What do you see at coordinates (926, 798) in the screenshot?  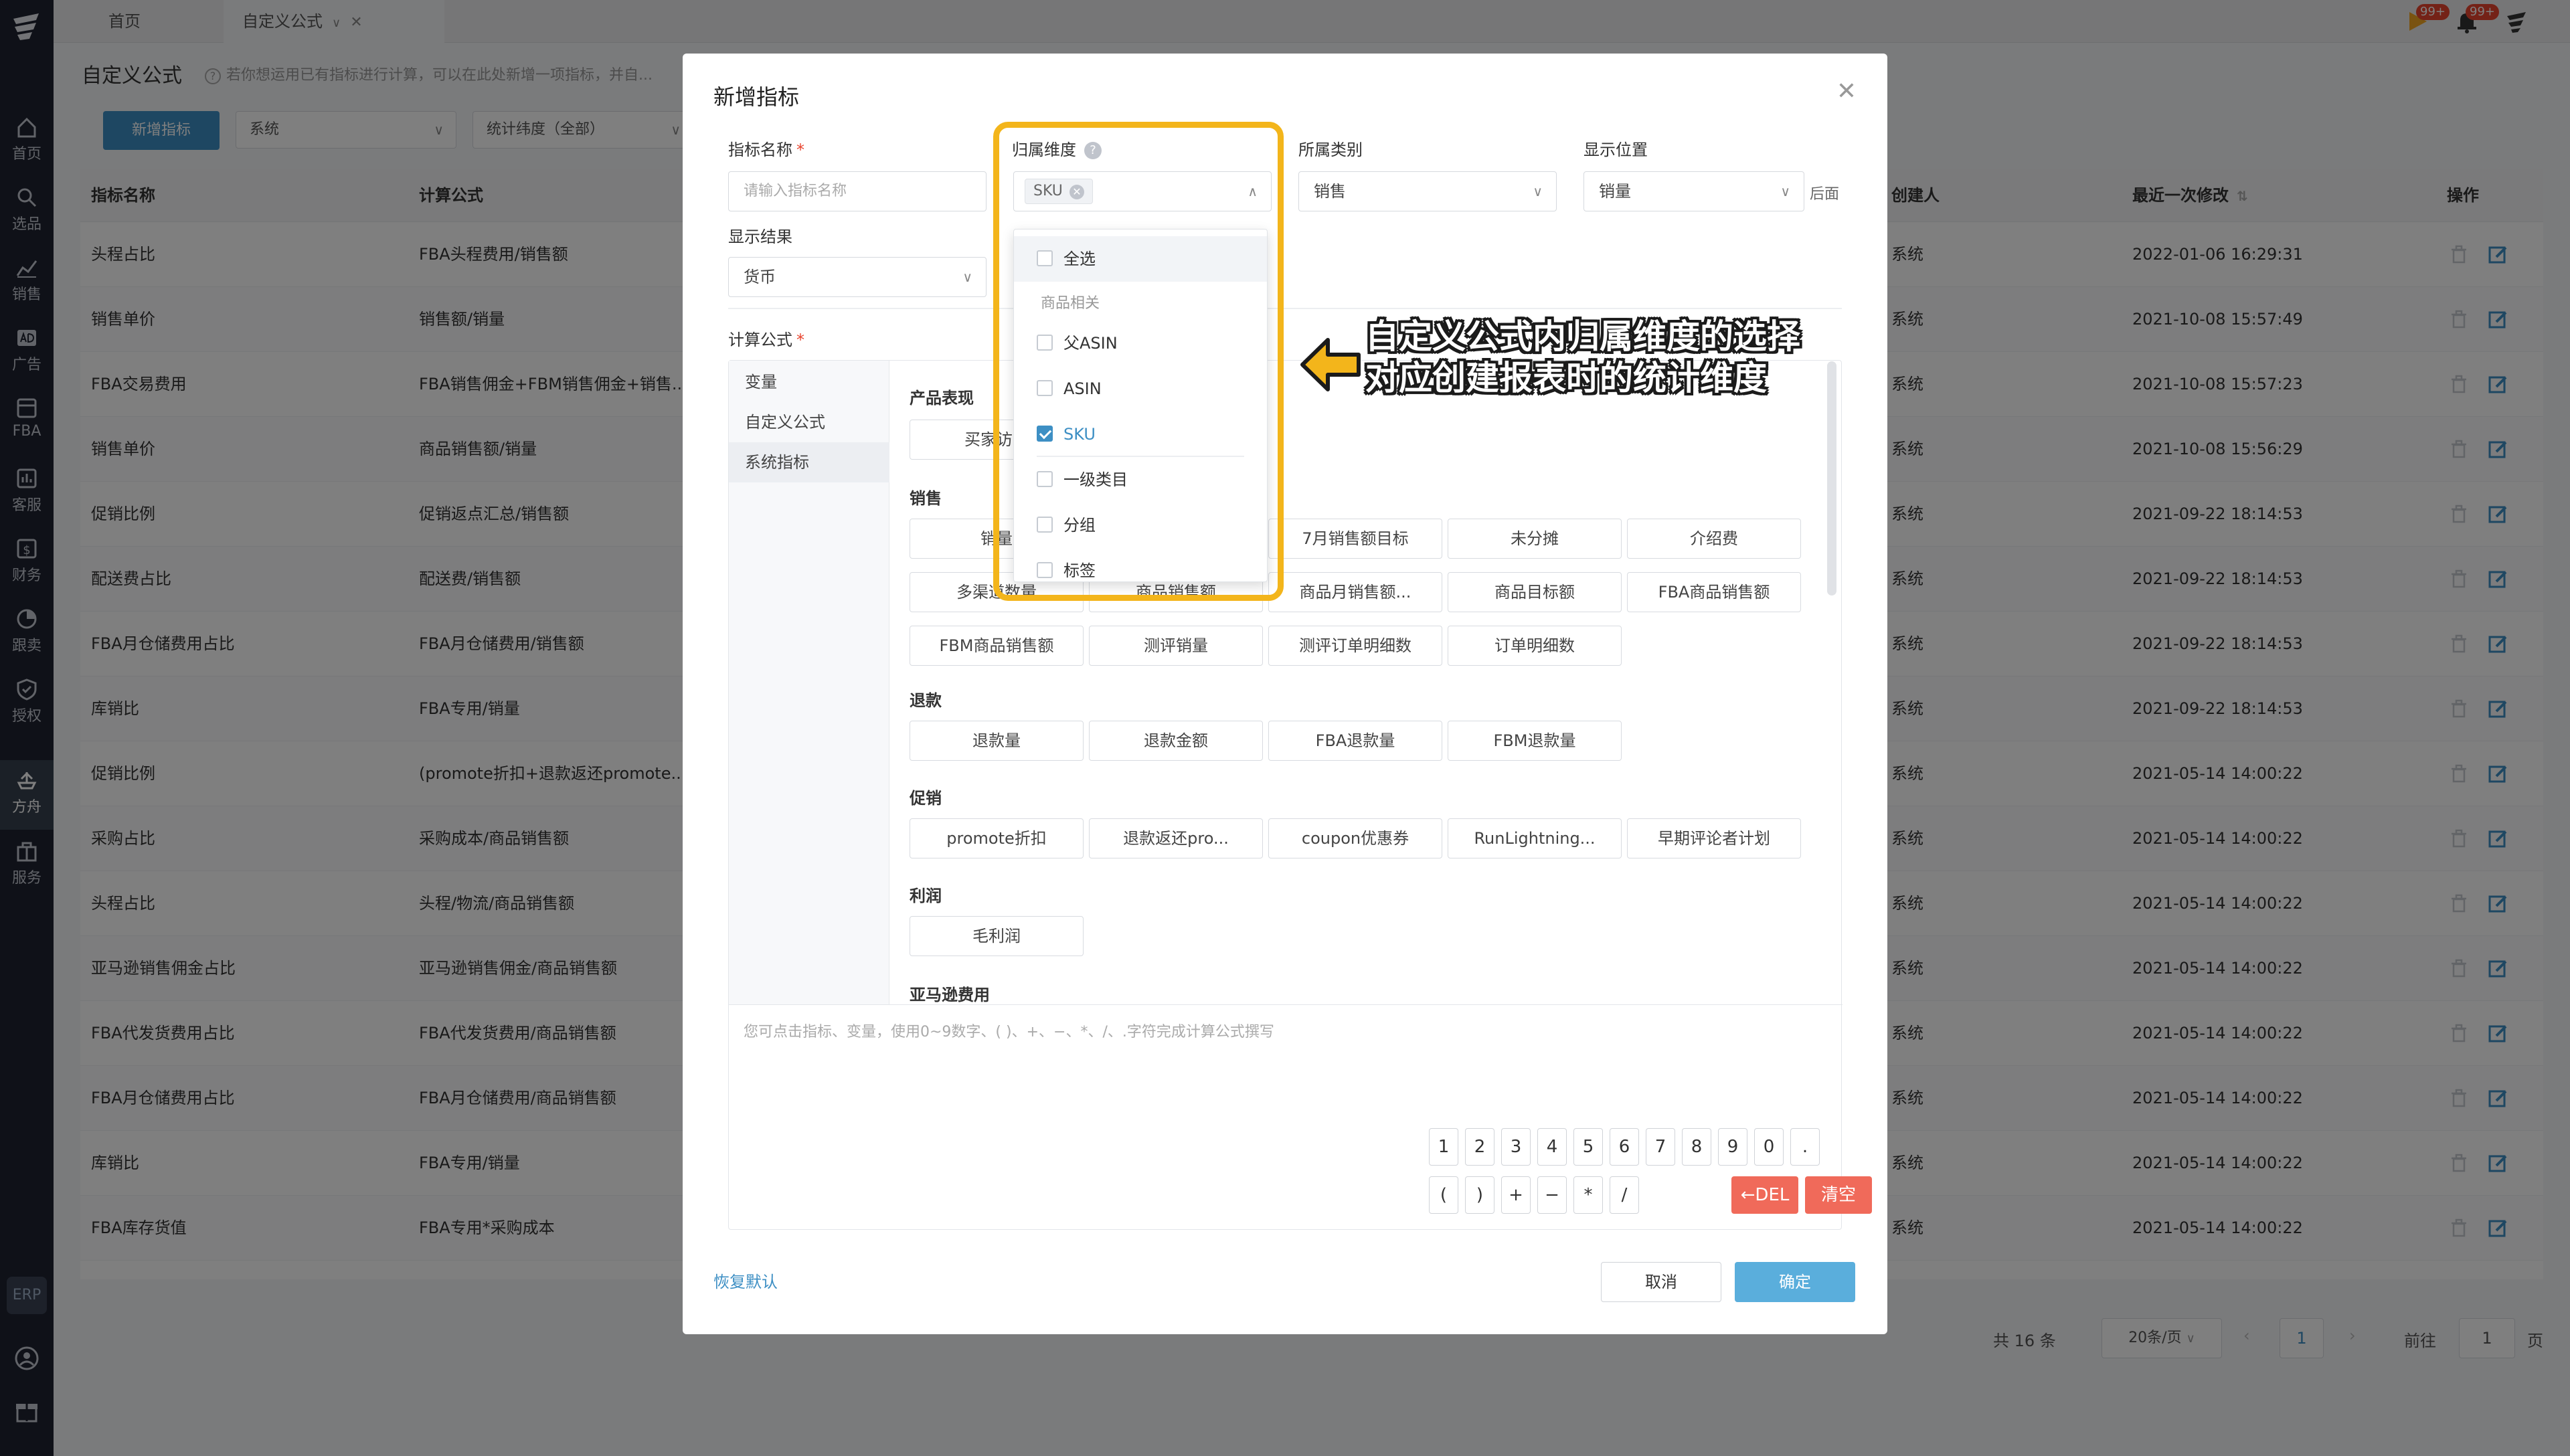 I see `group-title-promo: 促销` at bounding box center [926, 798].